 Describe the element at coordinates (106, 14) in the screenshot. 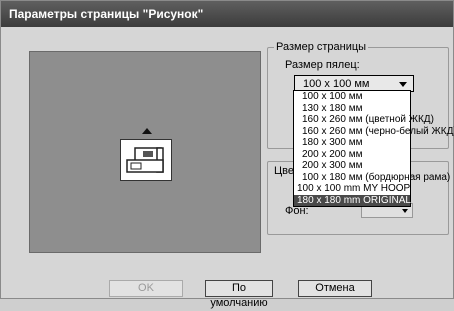

I see `dialog-title: Параметры страницы "Рисунок"` at that location.